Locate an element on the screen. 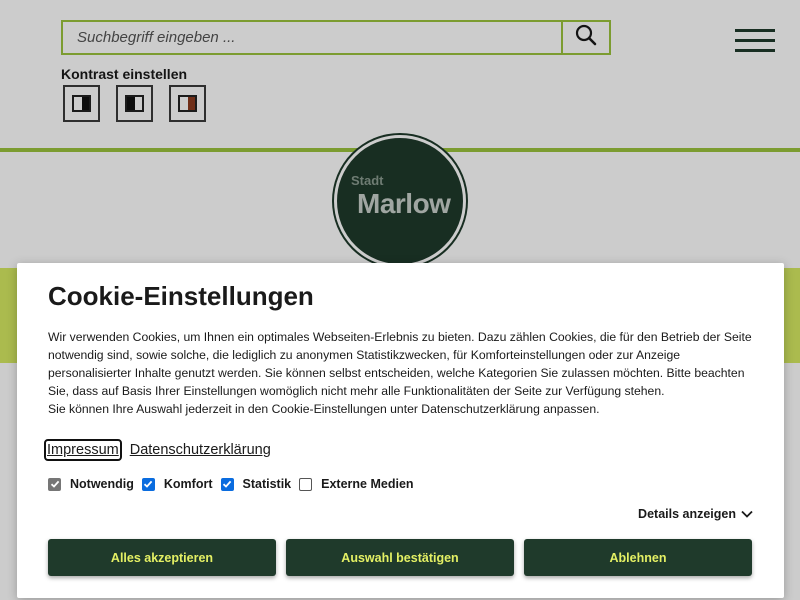  option-label: Notwendig is located at coordinates (102, 484).